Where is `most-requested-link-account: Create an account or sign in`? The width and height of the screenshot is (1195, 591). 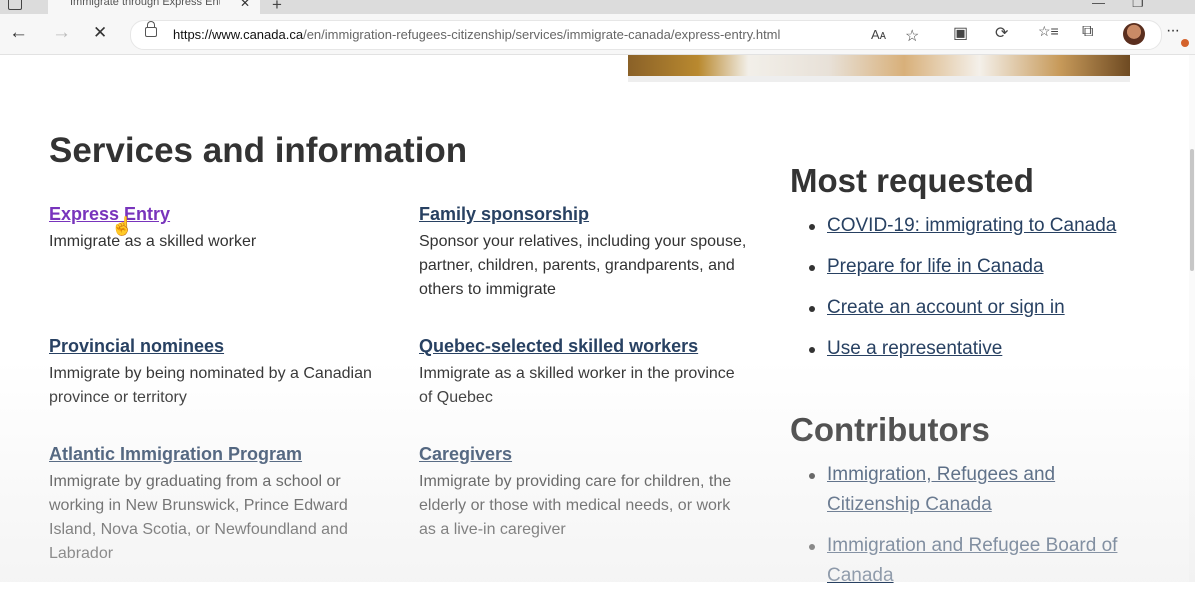
most-requested-link-account: Create an account or sign in is located at coordinates (946, 307).